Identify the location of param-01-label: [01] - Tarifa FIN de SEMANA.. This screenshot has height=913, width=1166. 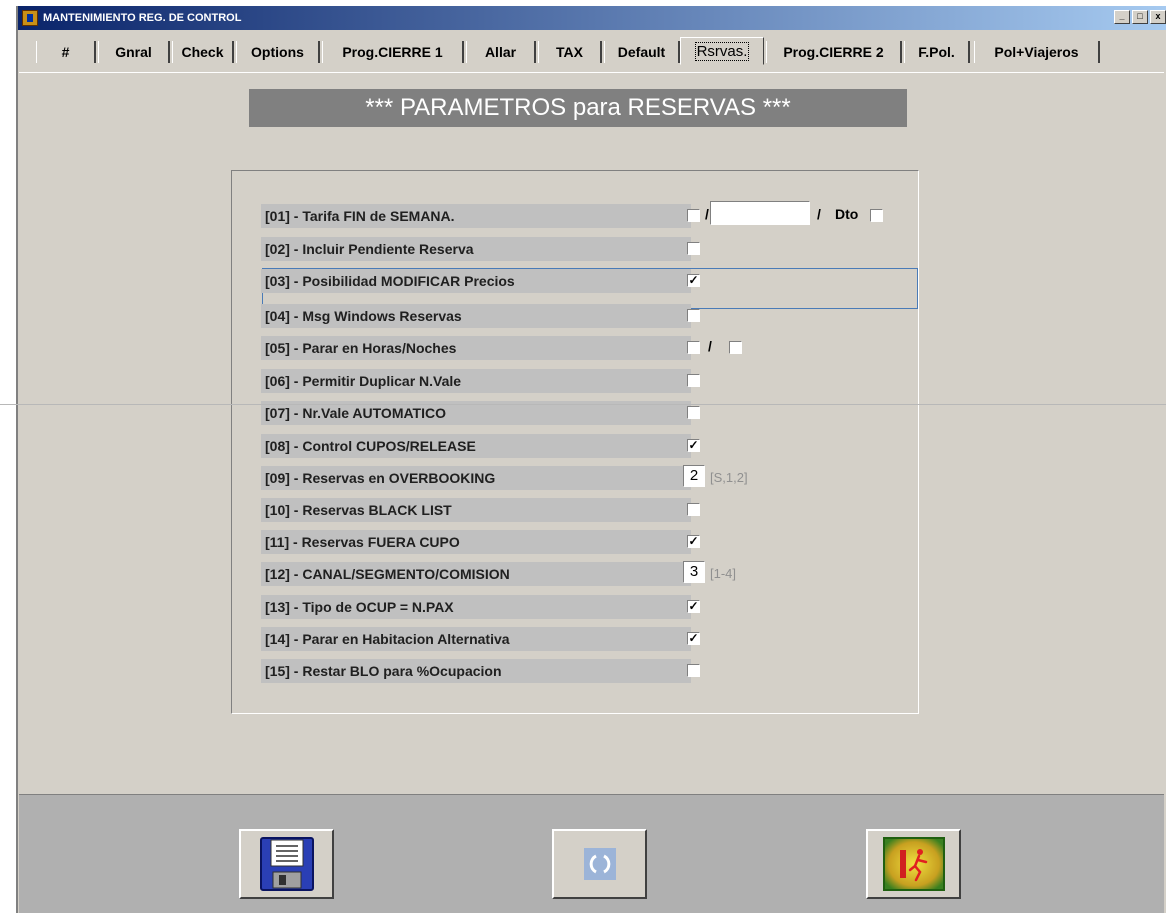
(476, 216).